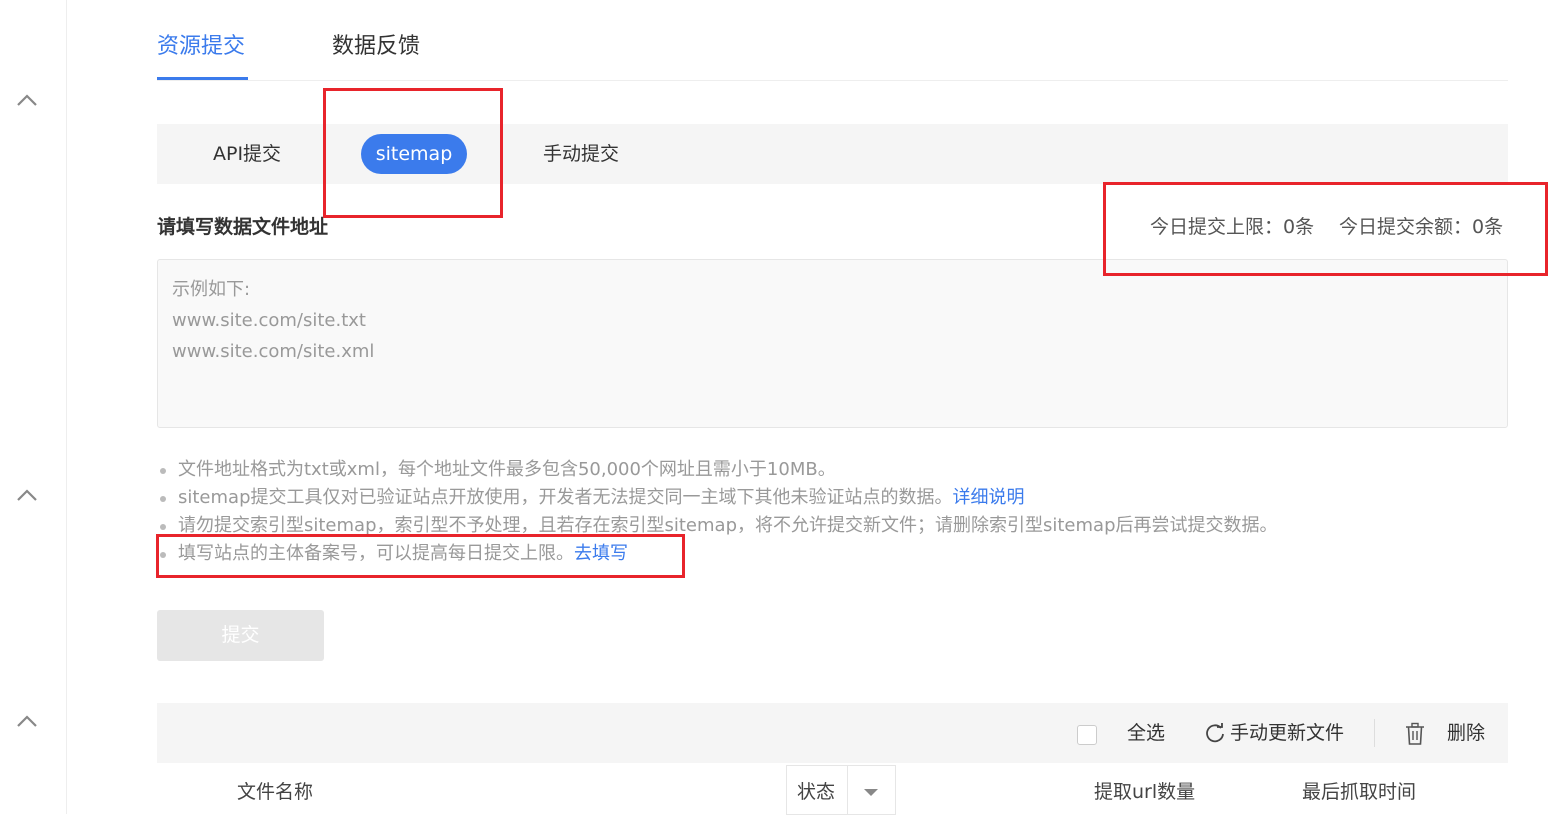  I want to click on refresh-files-button: 手动更新文件, so click(1287, 733).